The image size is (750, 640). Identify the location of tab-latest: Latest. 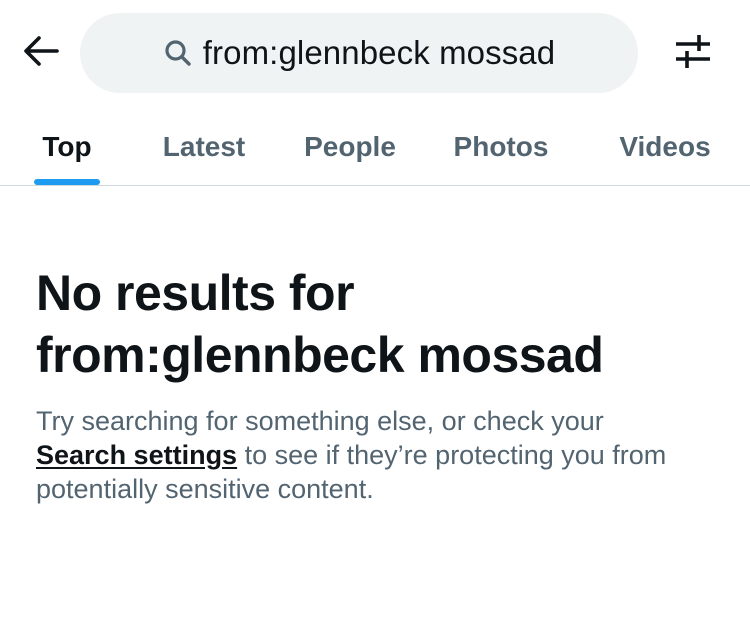
(204, 147).